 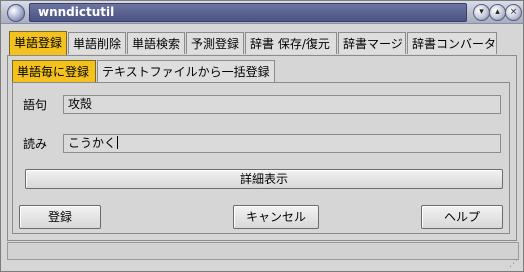 What do you see at coordinates (92, 143) in the screenshot?
I see `reading-value: こうかく` at bounding box center [92, 143].